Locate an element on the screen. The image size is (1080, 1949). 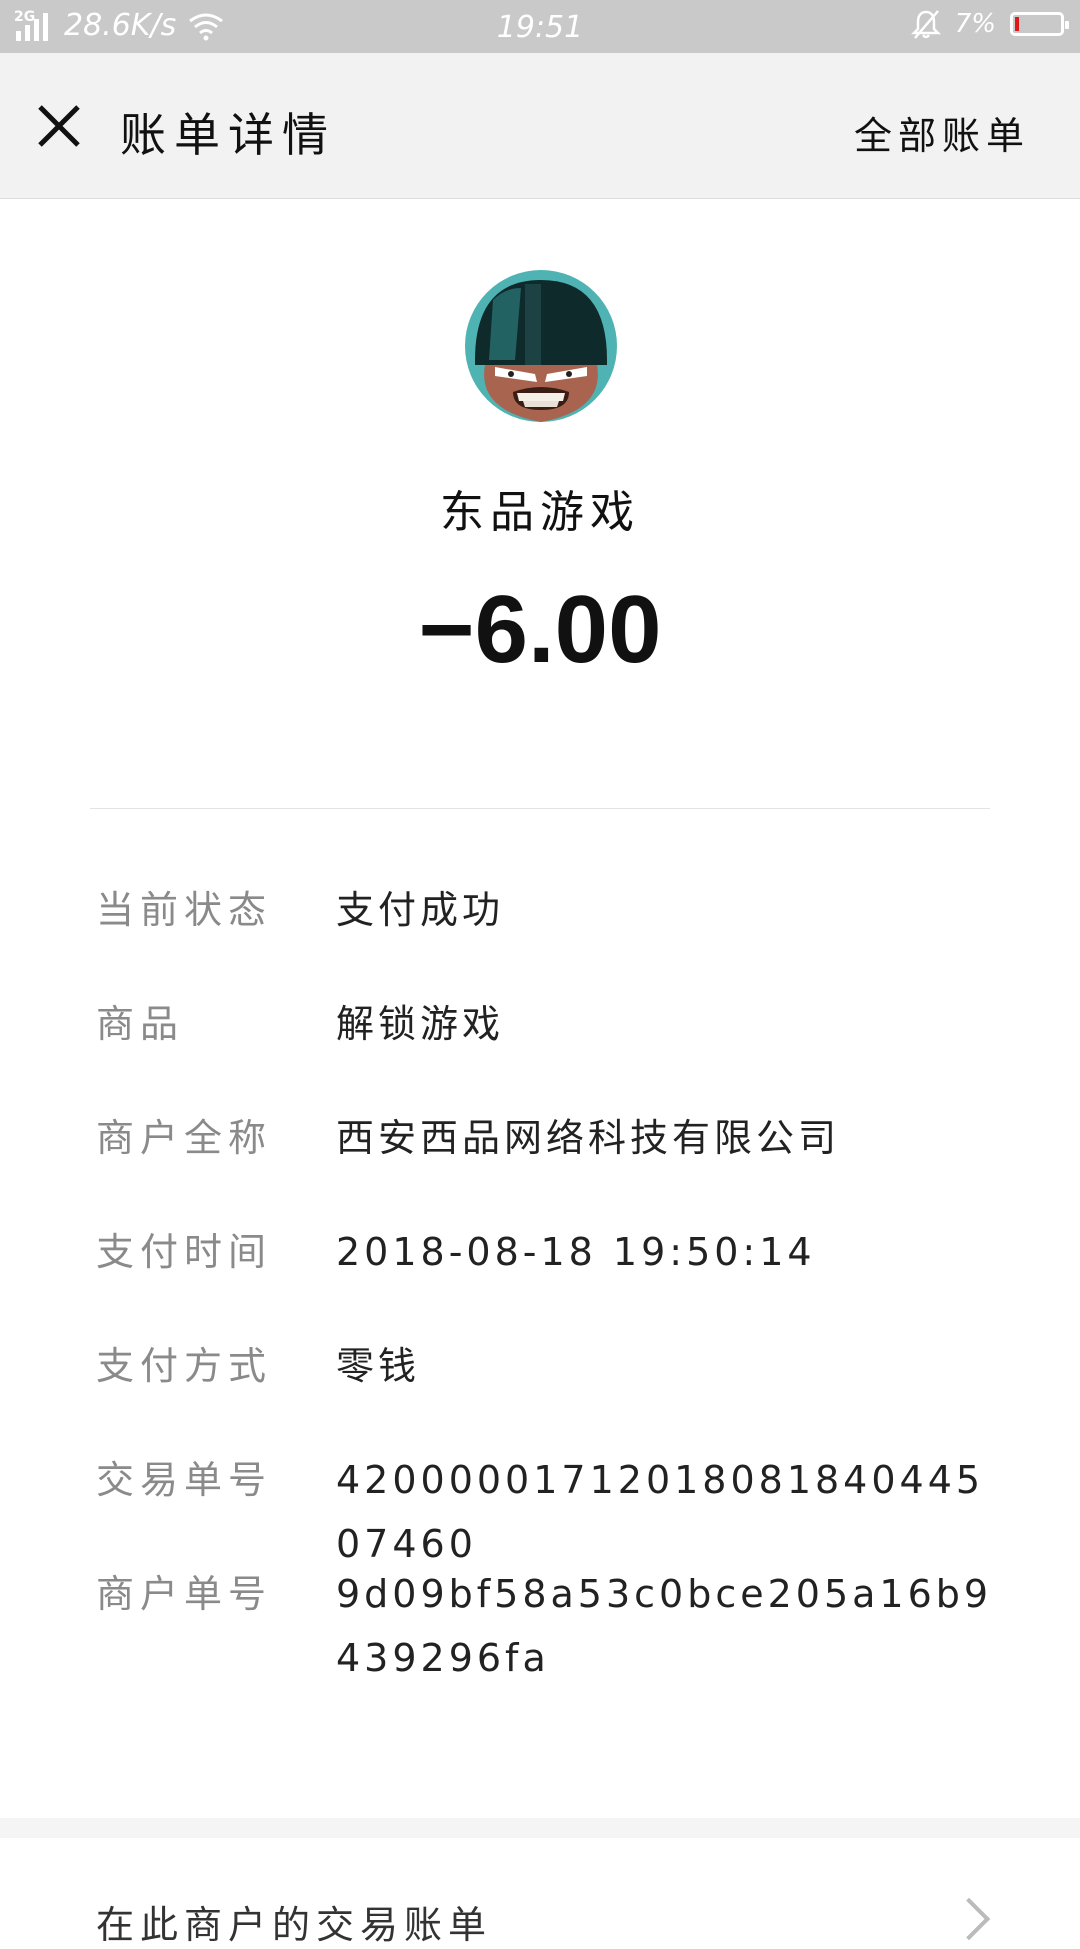
detail-row-status: 当前状态 支付成功 is located at coordinates (546, 935).